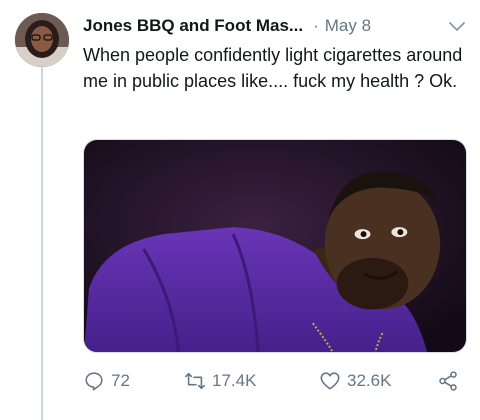 This screenshot has height=420, width=480. What do you see at coordinates (94, 381) in the screenshot?
I see `reply-icon` at bounding box center [94, 381].